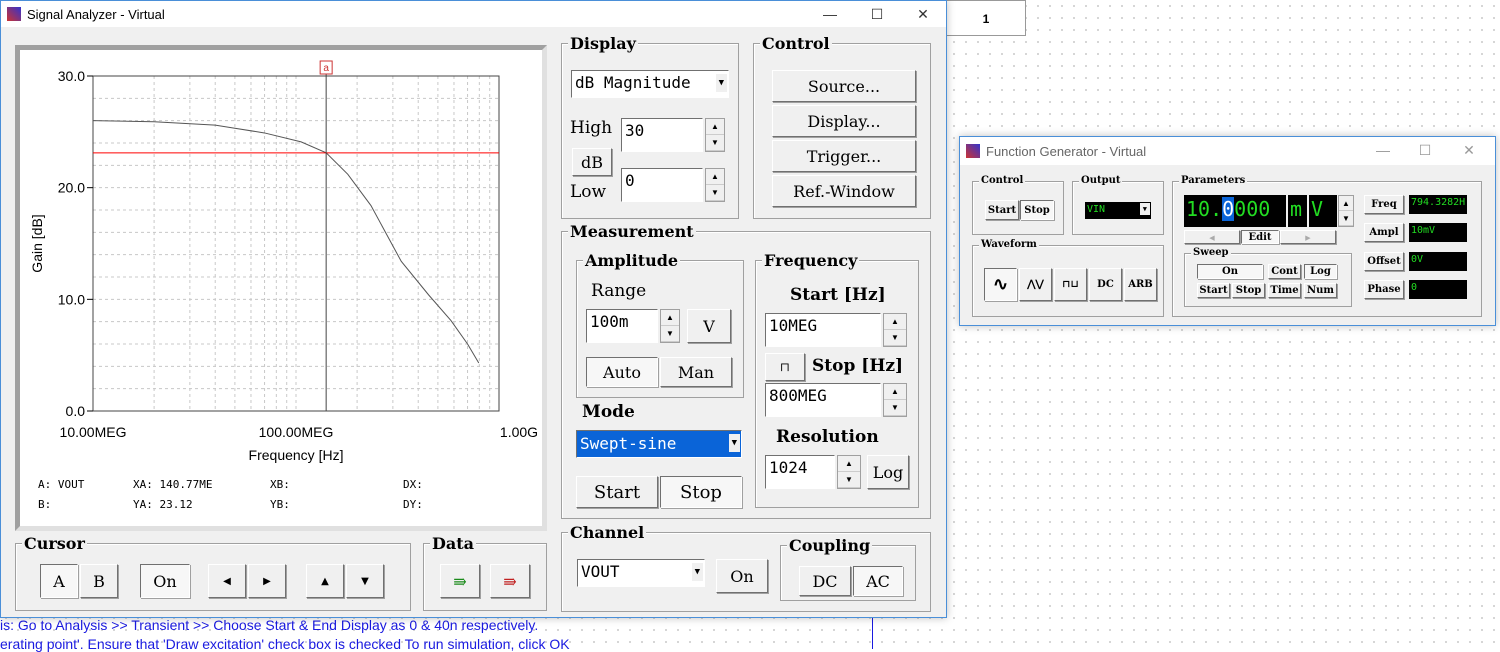 This screenshot has width=1500, height=652. What do you see at coordinates (1037, 210) in the screenshot?
I see `gen-stop-button: Stop` at bounding box center [1037, 210].